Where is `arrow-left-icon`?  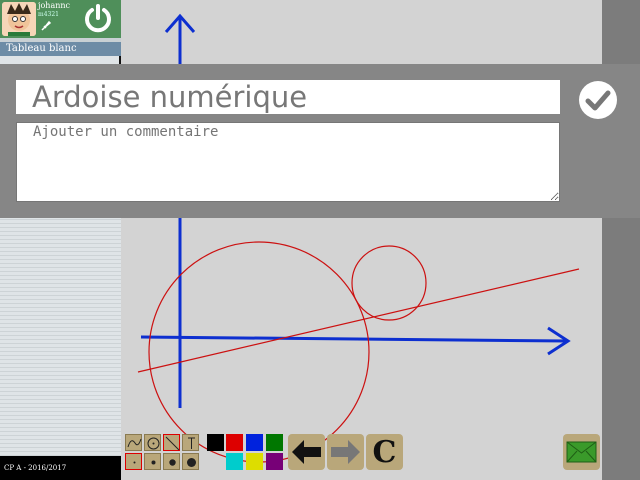
arrow-left-icon is located at coordinates (306, 452).